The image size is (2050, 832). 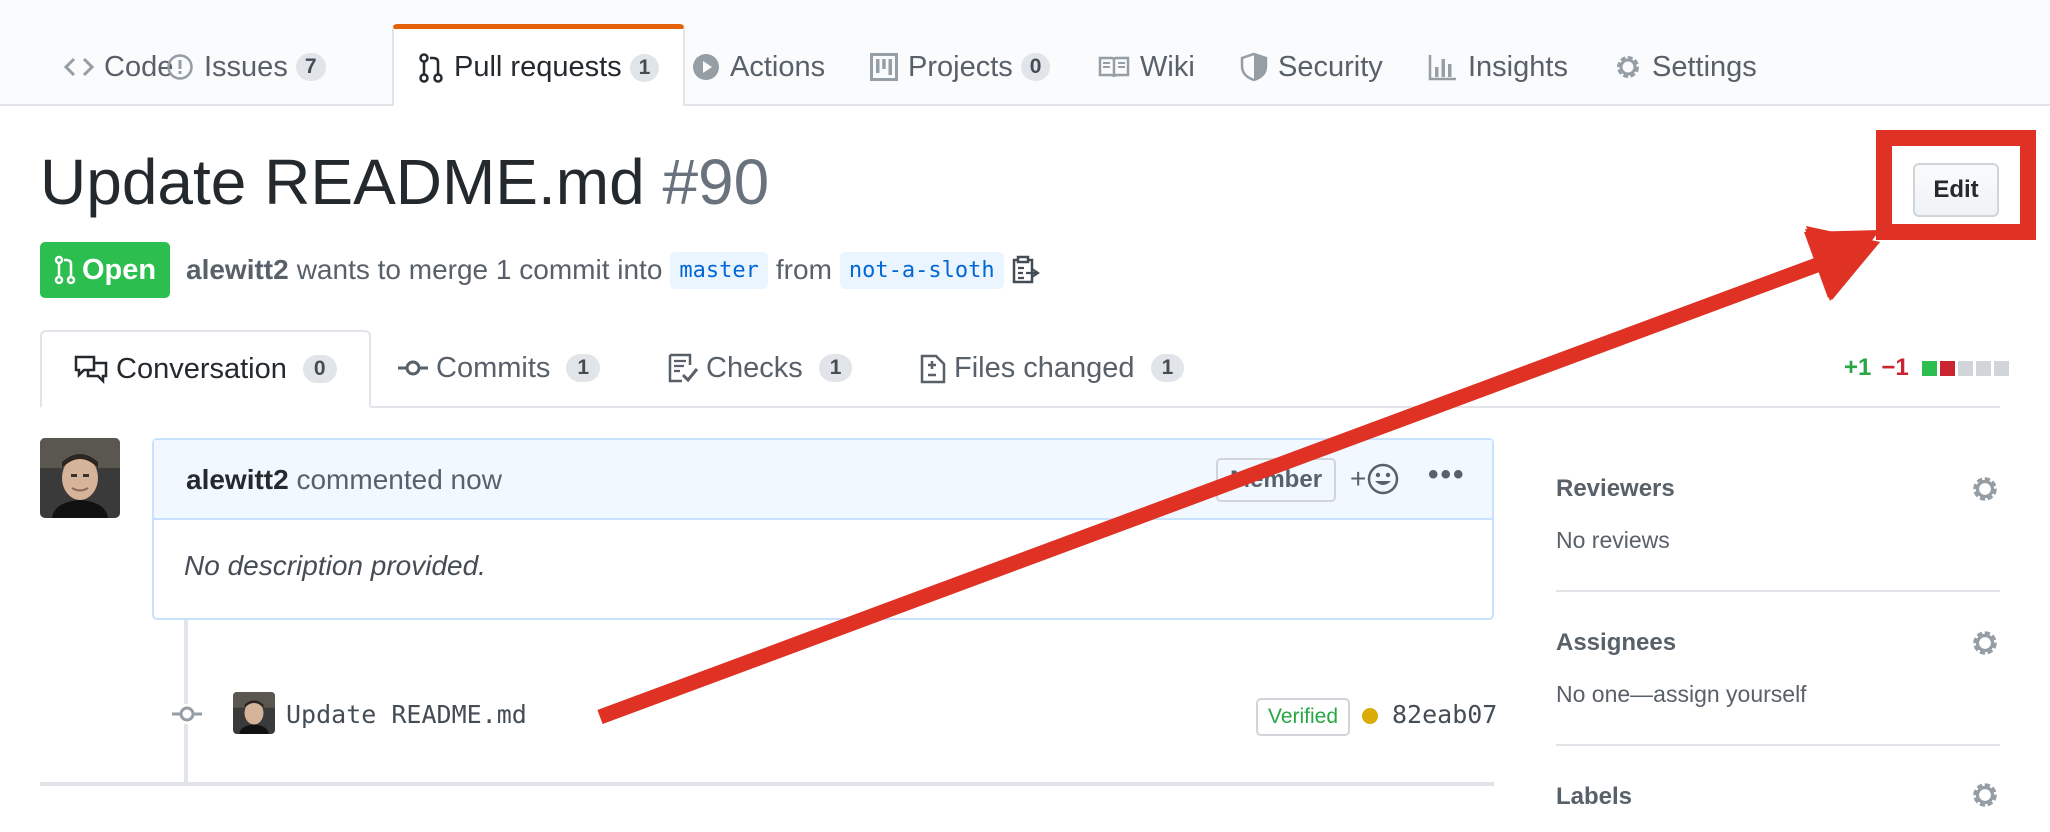 I want to click on avatar, so click(x=80, y=478).